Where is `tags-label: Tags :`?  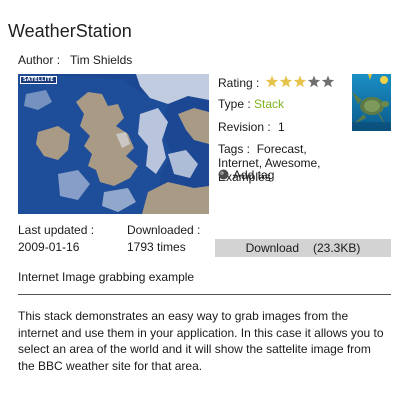 tags-label: Tags : is located at coordinates (234, 149).